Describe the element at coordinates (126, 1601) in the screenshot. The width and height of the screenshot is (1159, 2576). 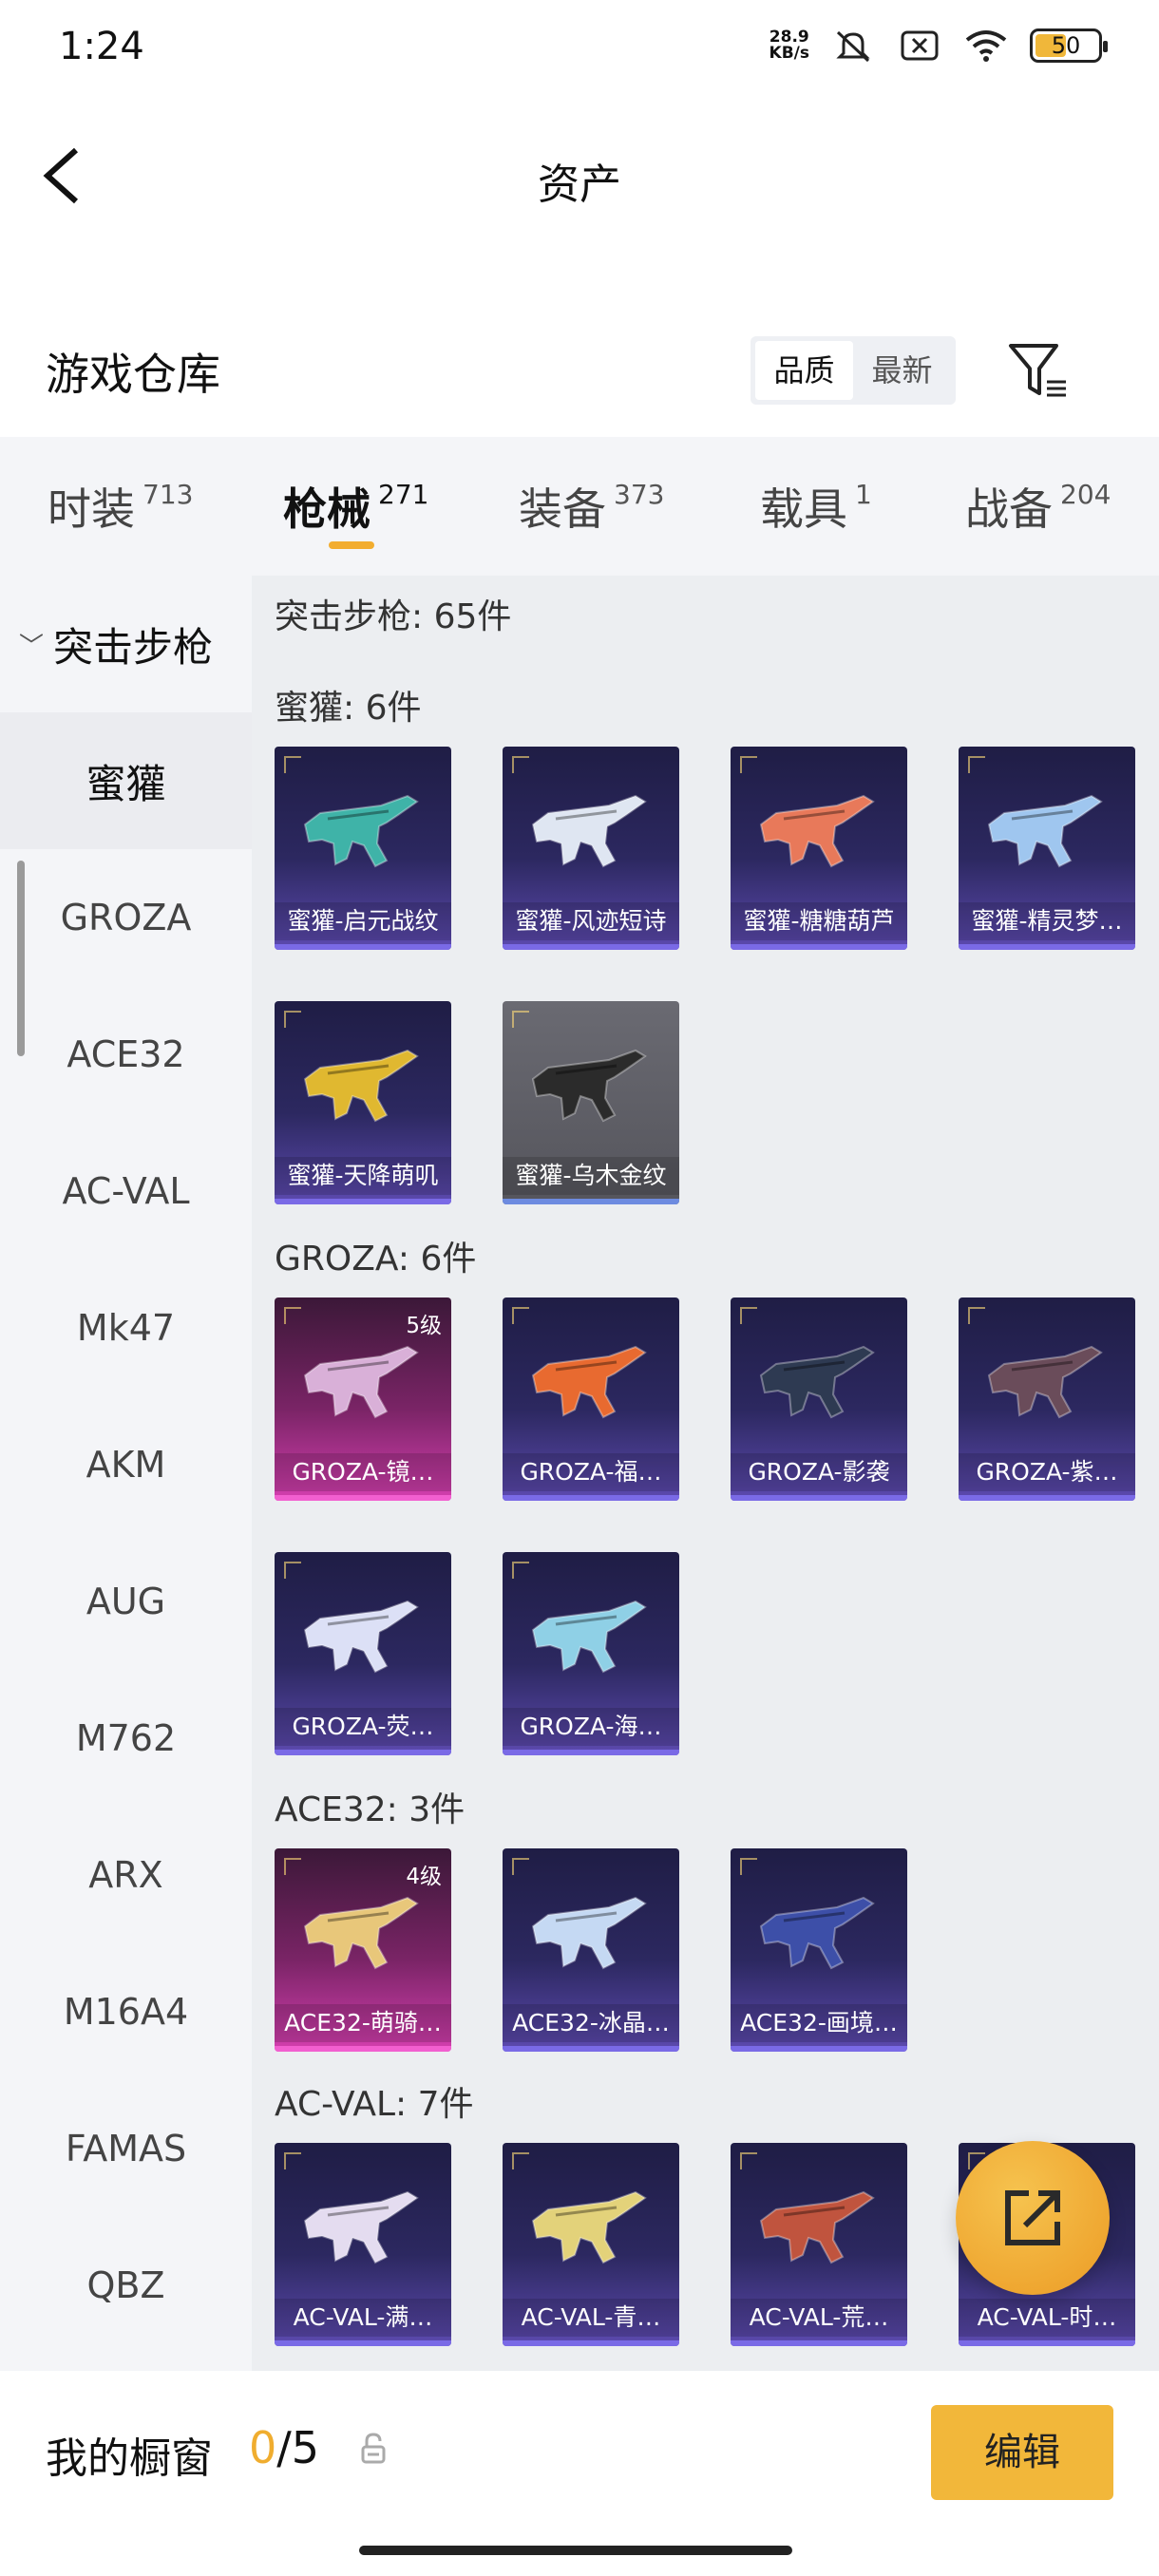
I see `sidebar-item-aug: AUG` at that location.